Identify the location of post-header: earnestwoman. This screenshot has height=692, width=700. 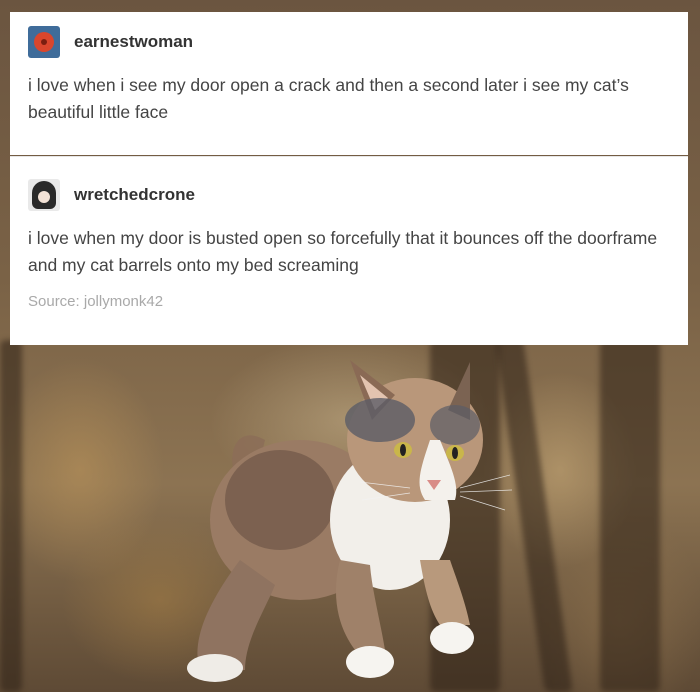
(349, 35).